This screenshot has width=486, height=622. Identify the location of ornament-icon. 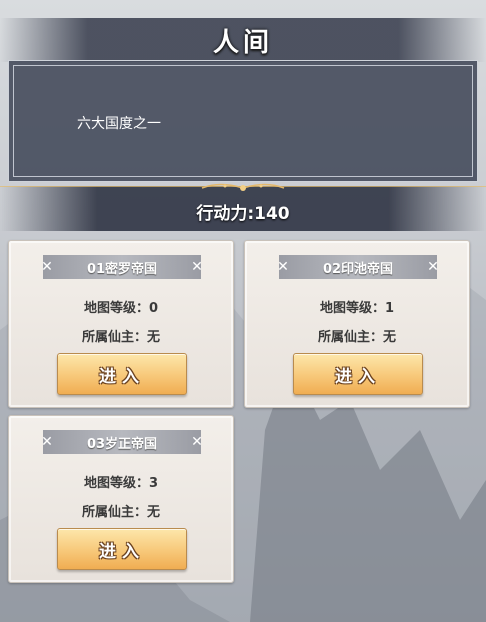
(243, 187).